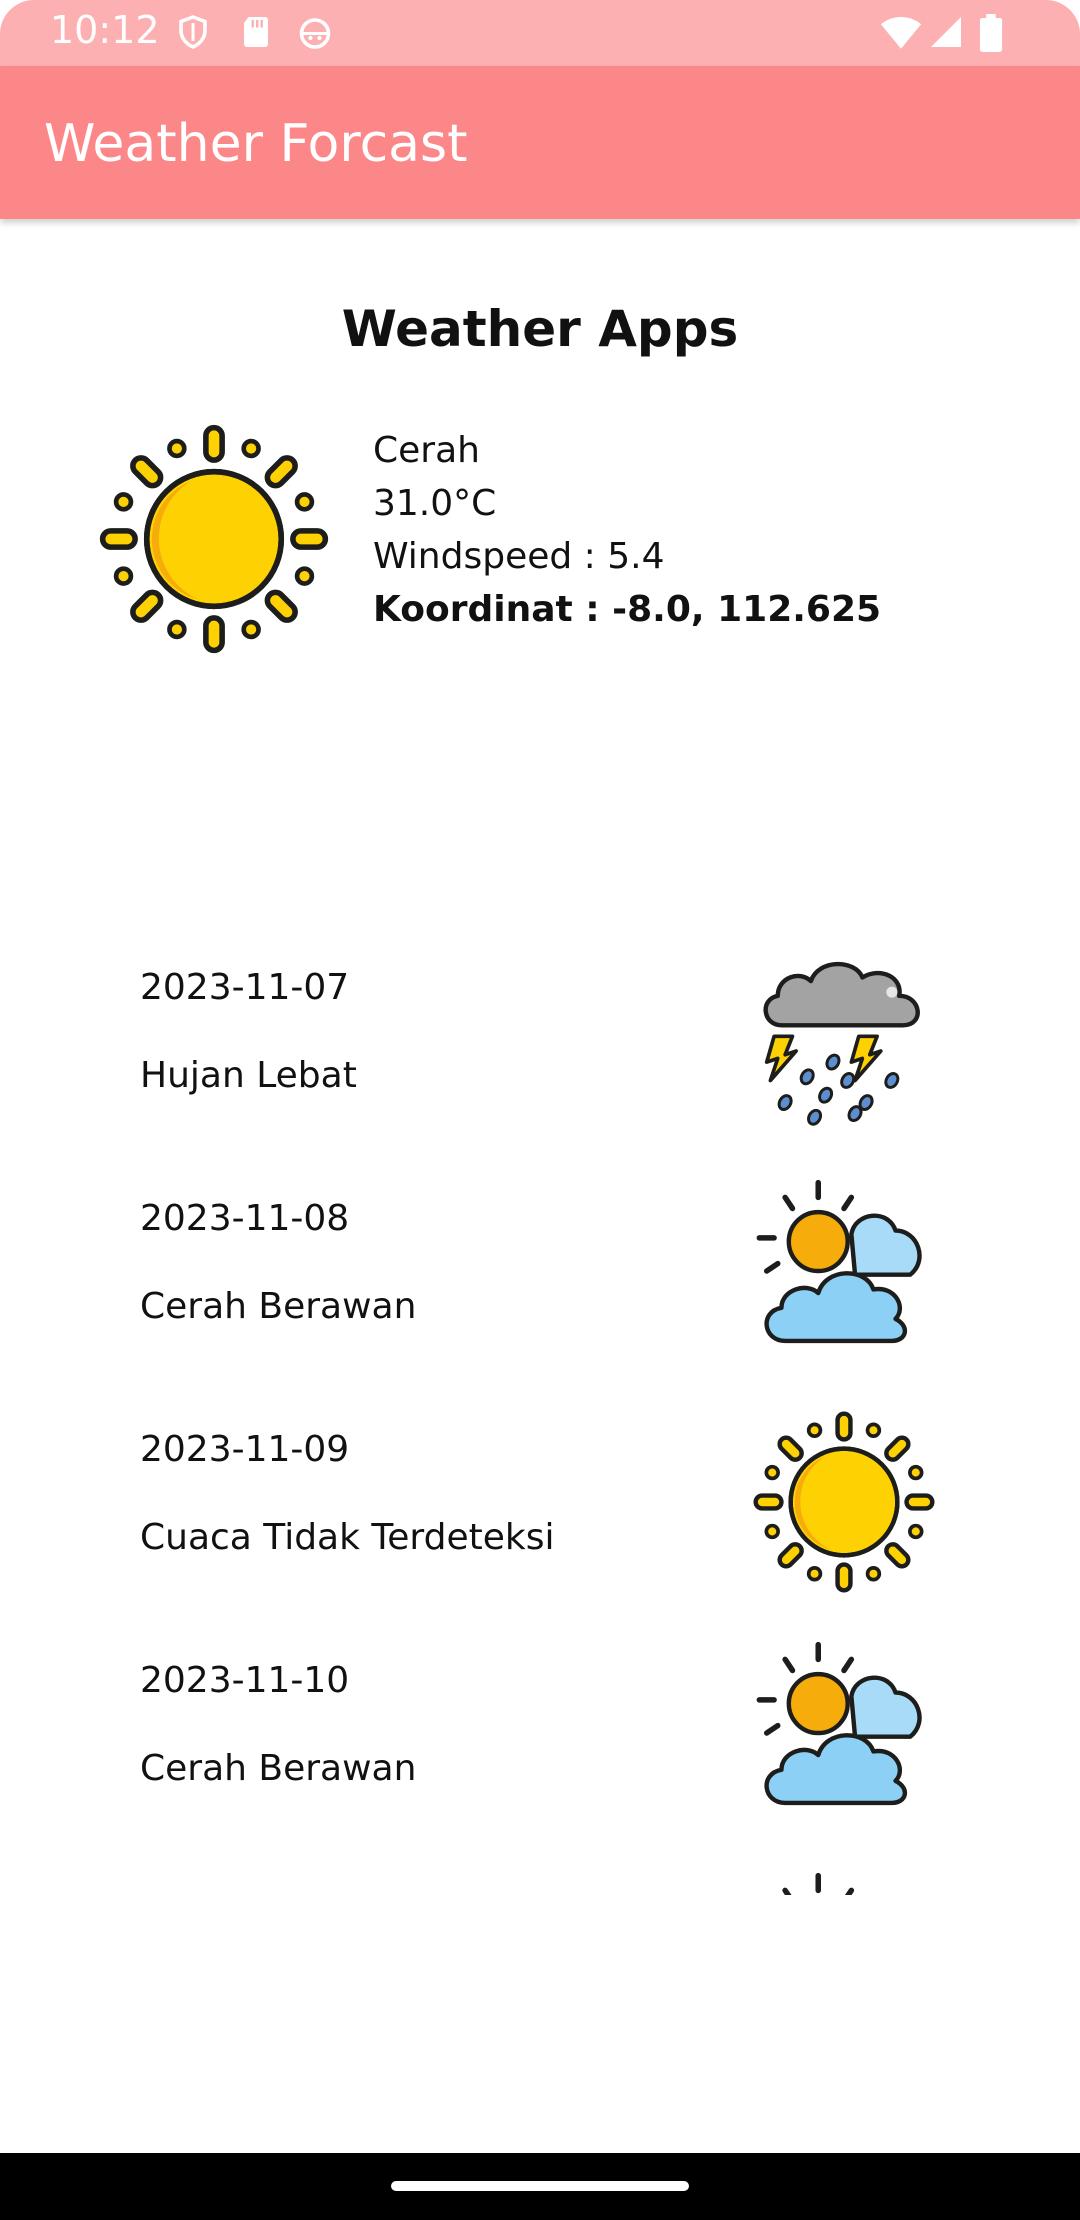  I want to click on android-face-icon, so click(315, 33).